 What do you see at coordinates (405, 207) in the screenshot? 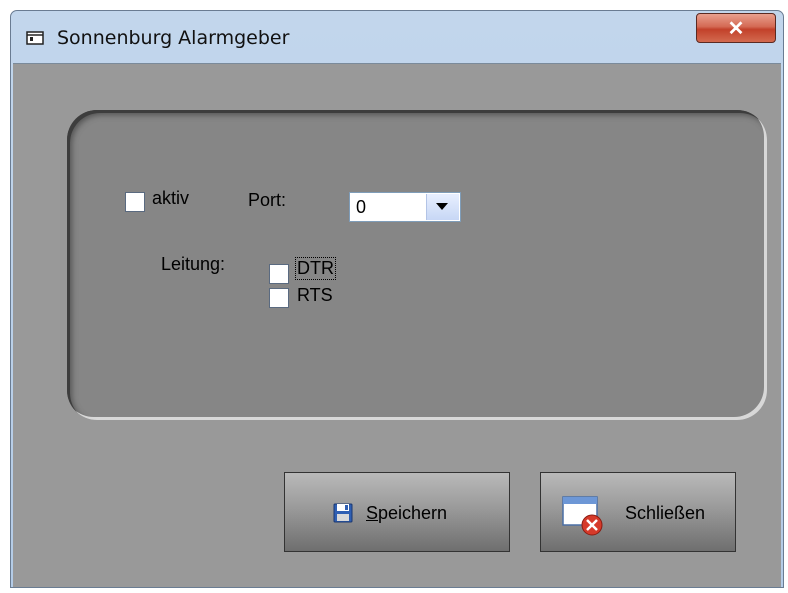
I see `port-dropdown: 0` at bounding box center [405, 207].